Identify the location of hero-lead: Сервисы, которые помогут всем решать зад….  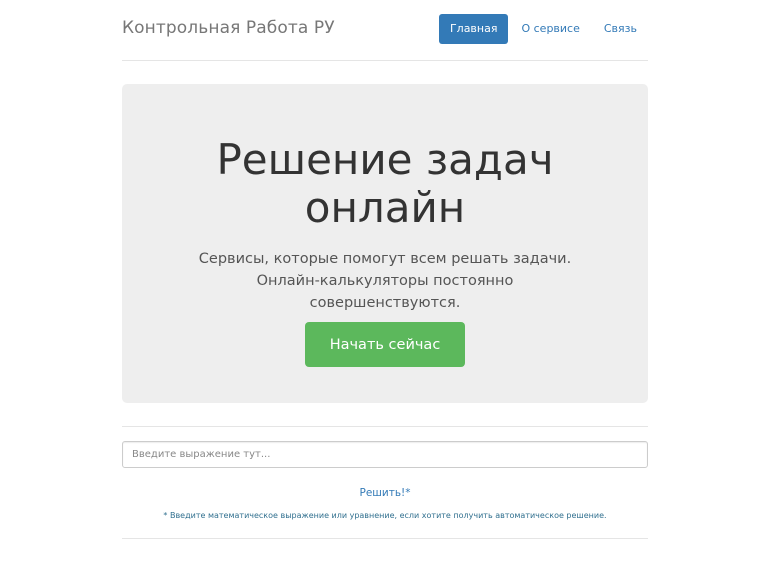
(385, 281).